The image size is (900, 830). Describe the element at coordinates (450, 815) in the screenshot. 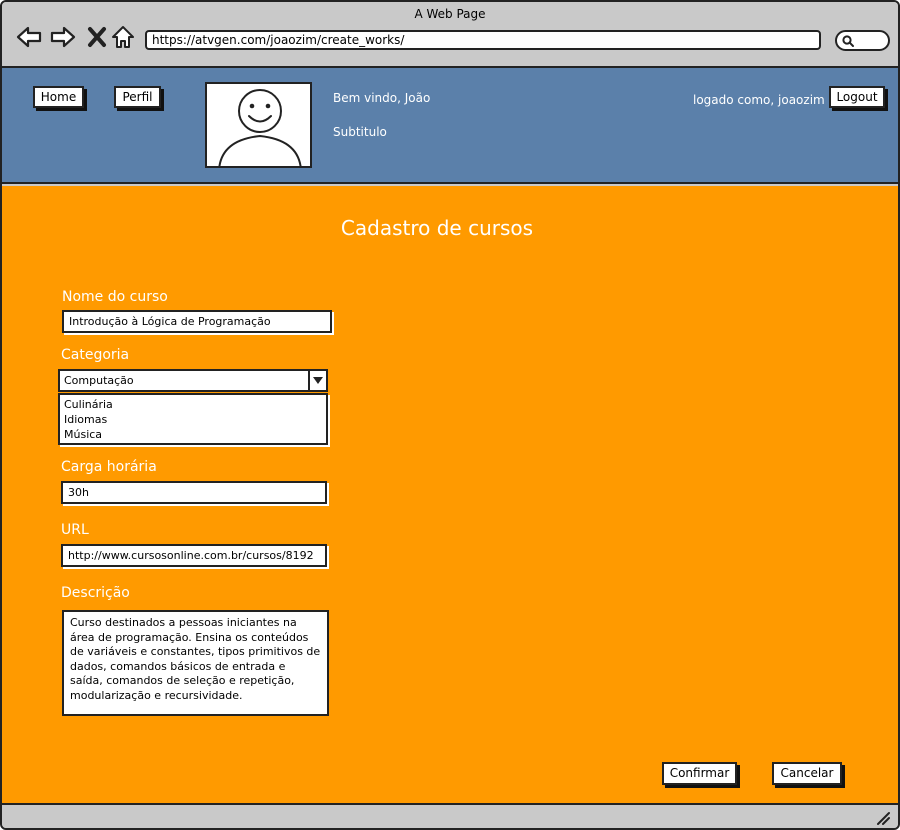

I see `status-bar` at that location.